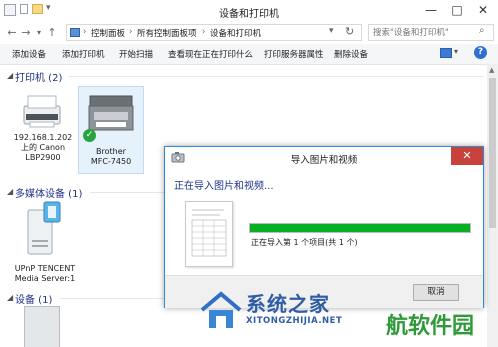 Image resolution: width=498 pixels, height=347 pixels. I want to click on device-label: Brother, so click(111, 151).